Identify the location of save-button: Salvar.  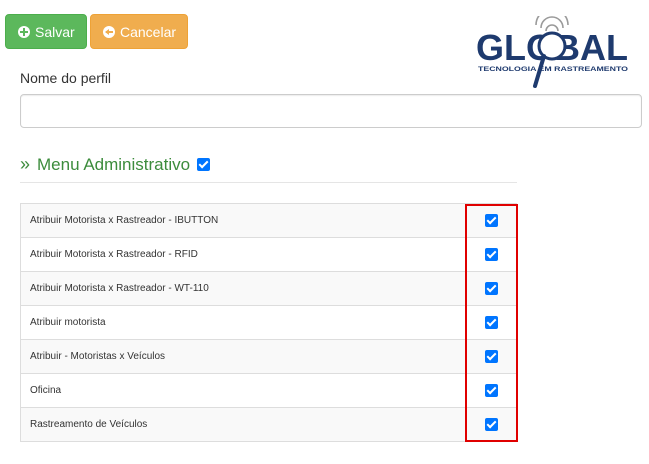
(46, 31).